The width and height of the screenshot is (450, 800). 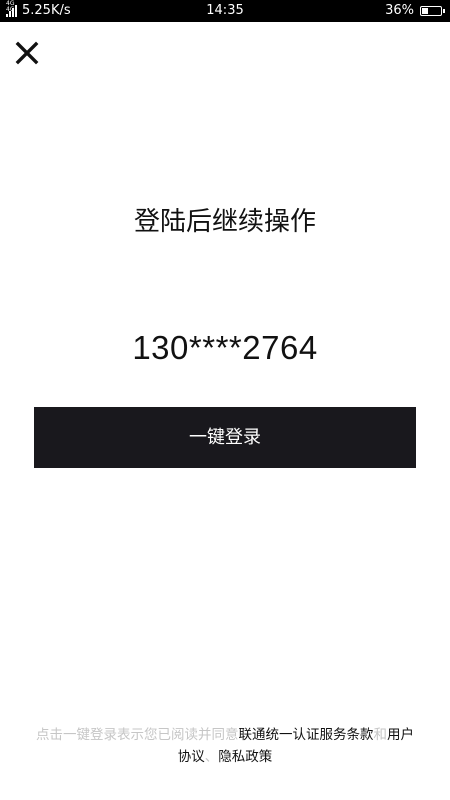 I want to click on agreement-prefix: 点击一键登录表示您已阅读并同意, so click(x=137, y=735).